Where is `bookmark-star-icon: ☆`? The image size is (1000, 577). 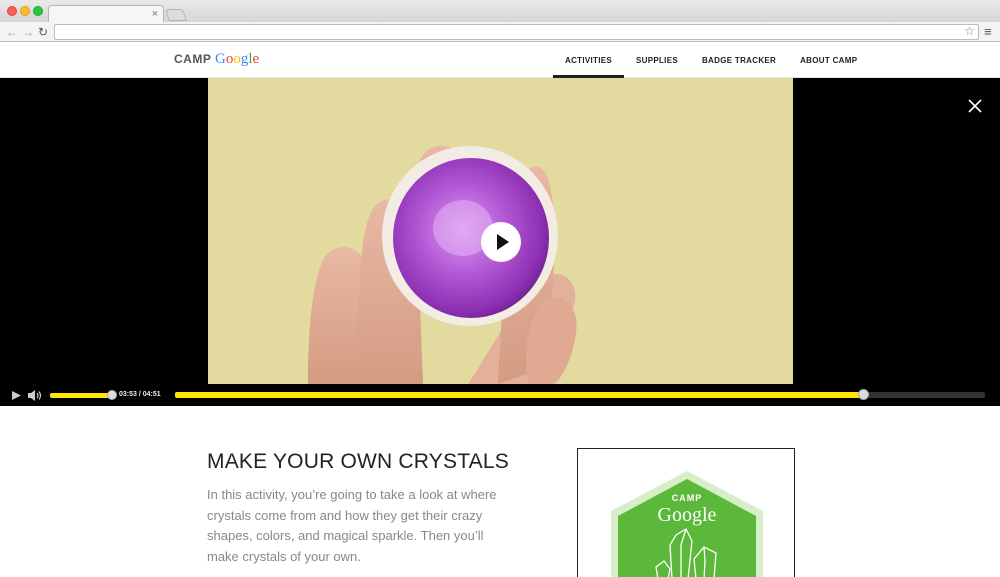 bookmark-star-icon: ☆ is located at coordinates (969, 31).